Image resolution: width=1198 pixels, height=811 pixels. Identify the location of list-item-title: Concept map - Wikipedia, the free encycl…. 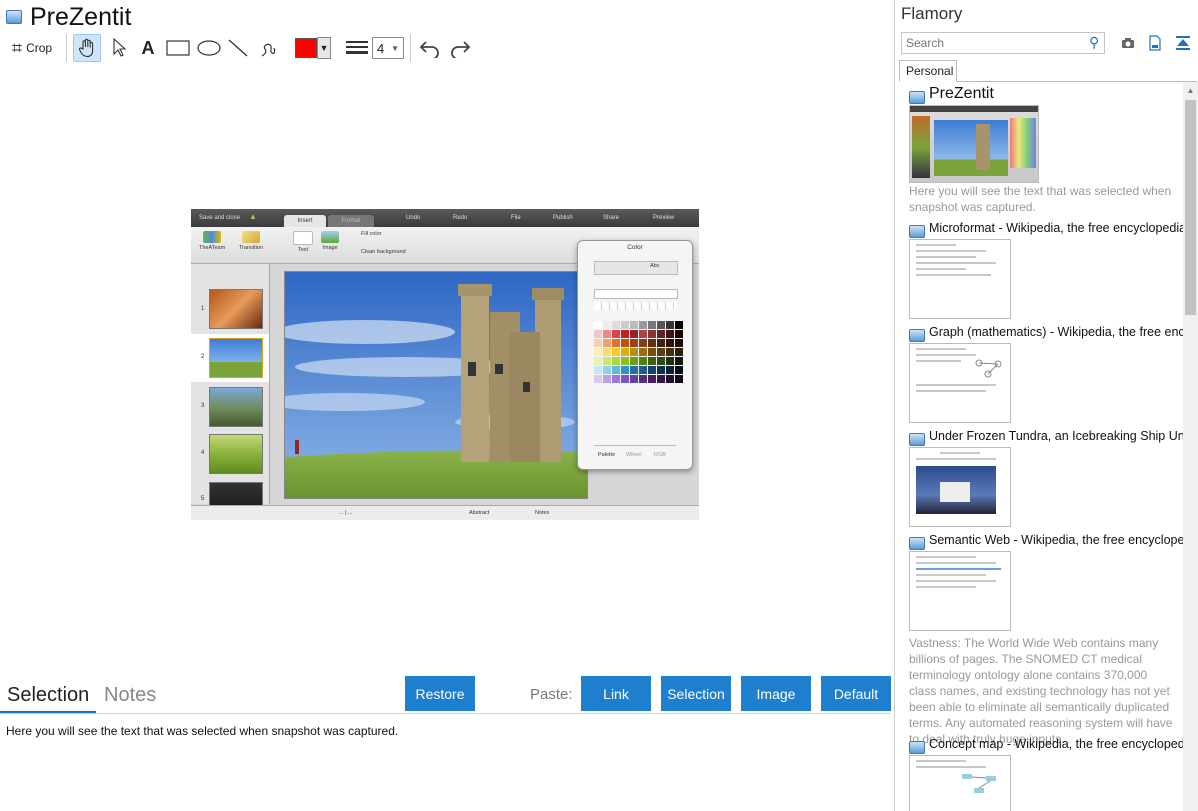
(1056, 744).